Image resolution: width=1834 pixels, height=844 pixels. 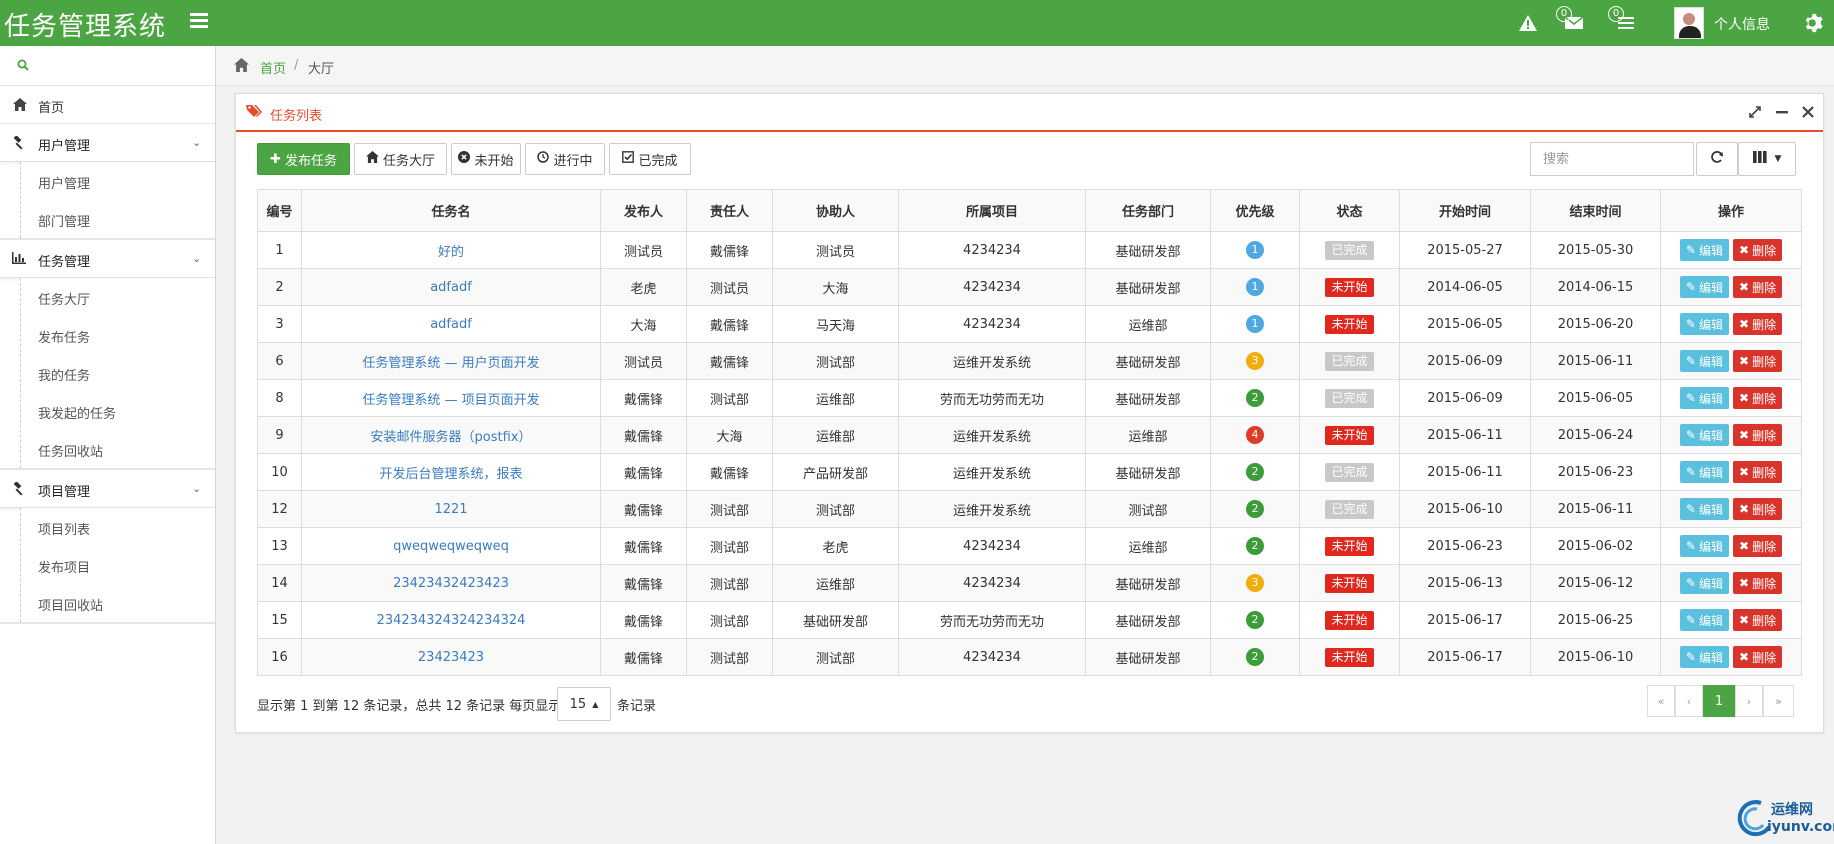 What do you see at coordinates (303, 159) in the screenshot?
I see `publish-task-button: ✚ 发布任务` at bounding box center [303, 159].